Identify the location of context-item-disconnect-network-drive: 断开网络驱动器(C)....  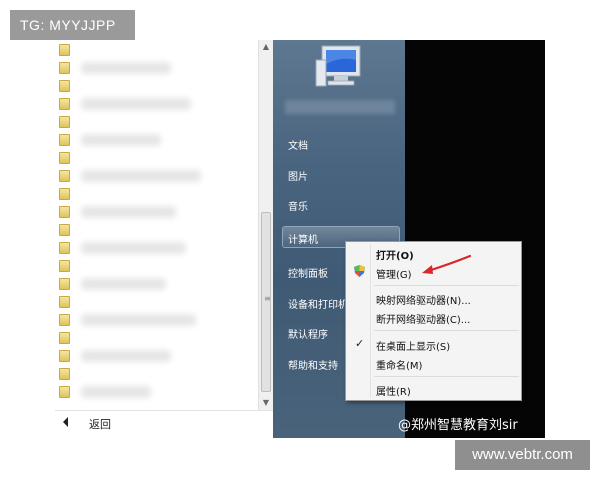
(423, 318).